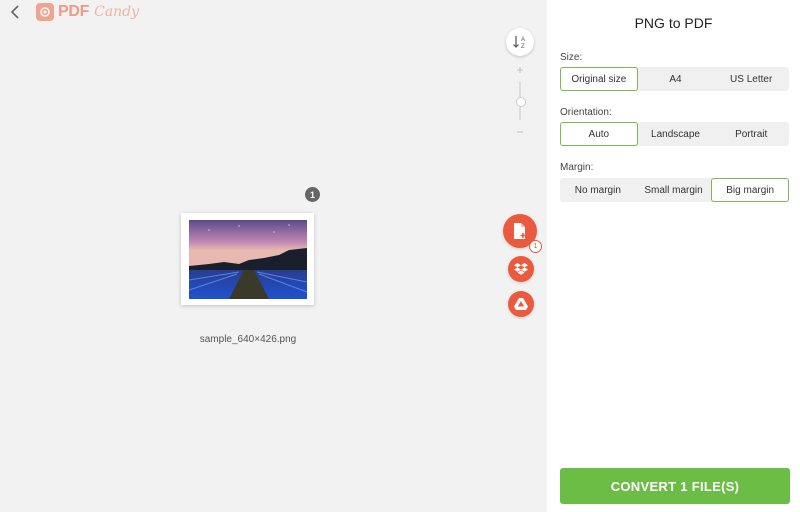 This screenshot has height=512, width=800. What do you see at coordinates (523, 47) in the screenshot?
I see `svg-text: Z` at bounding box center [523, 47].